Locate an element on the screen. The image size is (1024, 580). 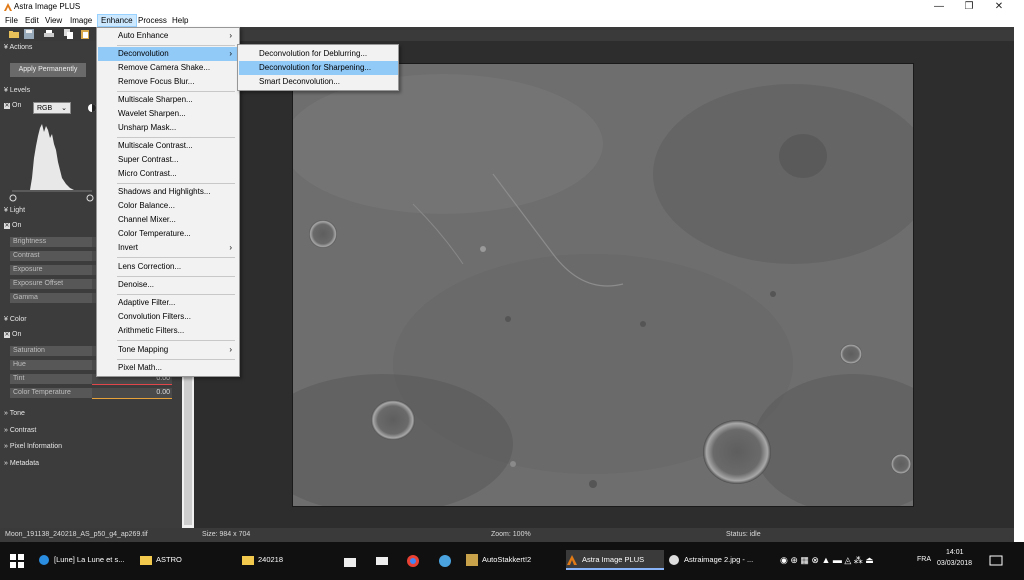
windows-start-icon is located at coordinates (17, 561).